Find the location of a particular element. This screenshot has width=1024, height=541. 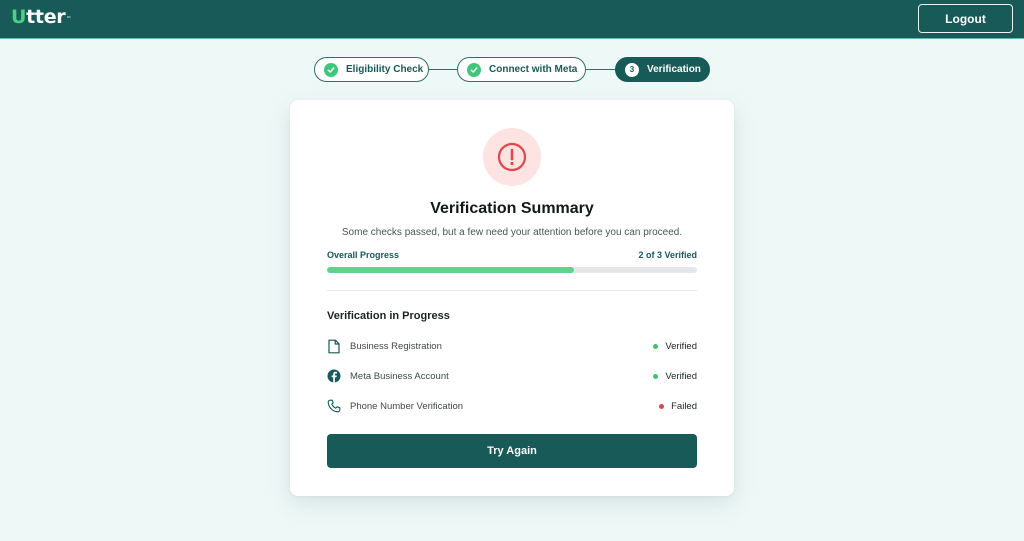

verification-item-meta-business-account: Meta Business Account Verified is located at coordinates (512, 376).